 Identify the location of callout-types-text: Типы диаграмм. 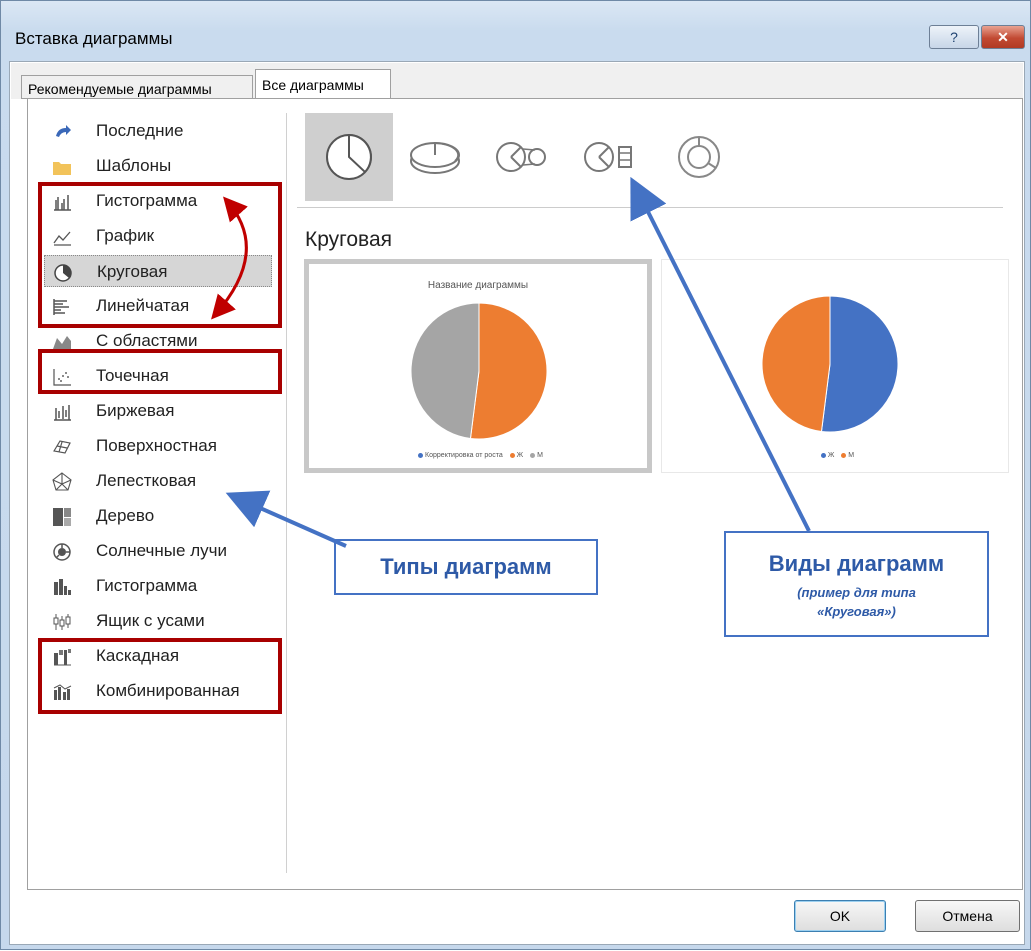
(466, 566).